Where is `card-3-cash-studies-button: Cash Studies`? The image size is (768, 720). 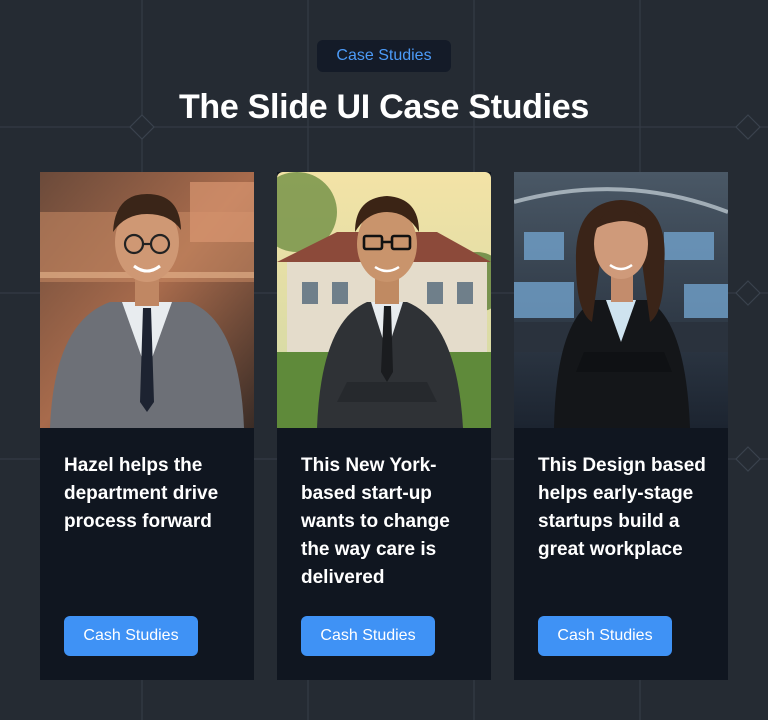
card-3-cash-studies-button: Cash Studies is located at coordinates (605, 636).